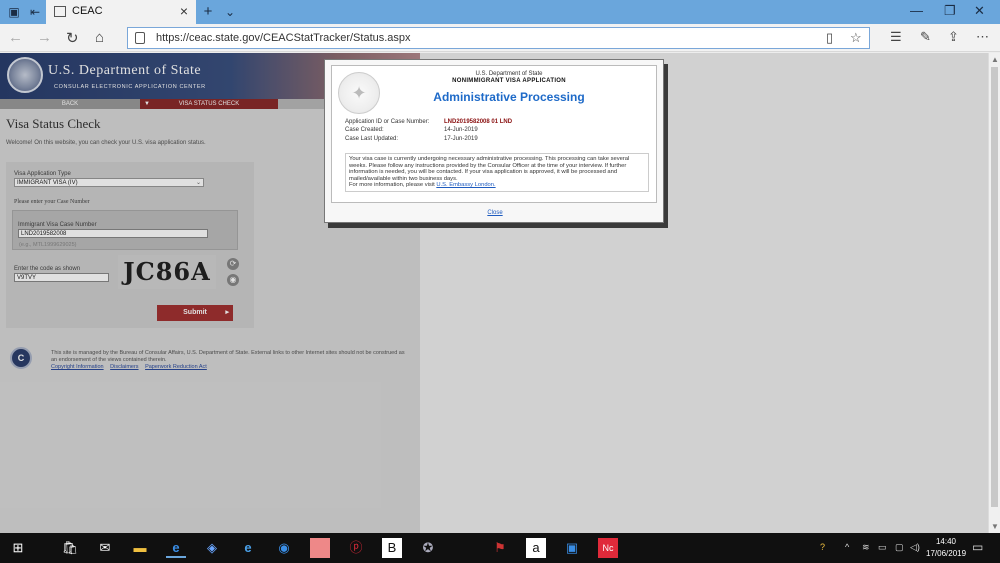 This screenshot has height=563, width=1000. I want to click on back-icon: ←, so click(15, 37).